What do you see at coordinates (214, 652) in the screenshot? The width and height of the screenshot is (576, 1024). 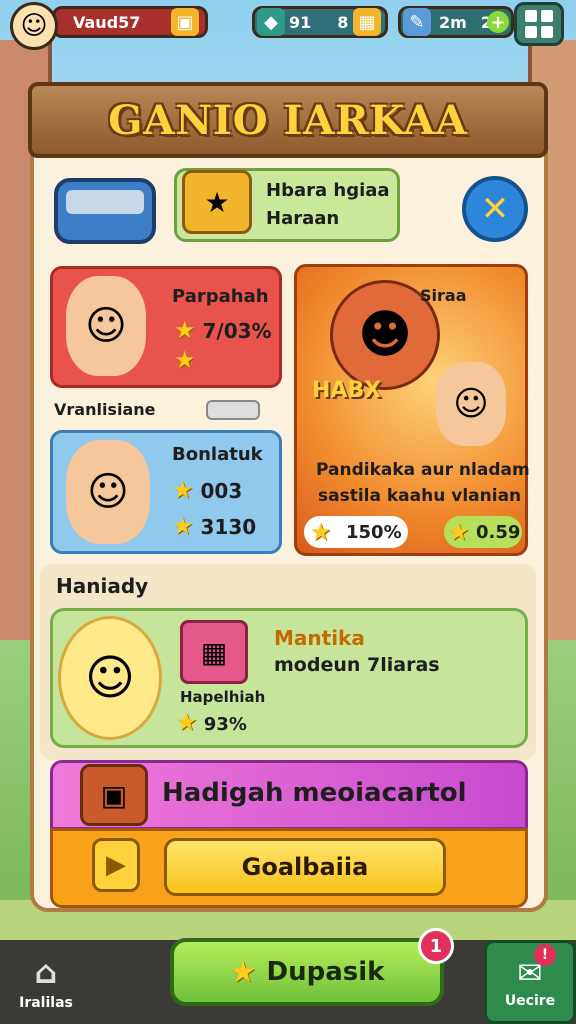 I see `machine-icon: ▦` at bounding box center [214, 652].